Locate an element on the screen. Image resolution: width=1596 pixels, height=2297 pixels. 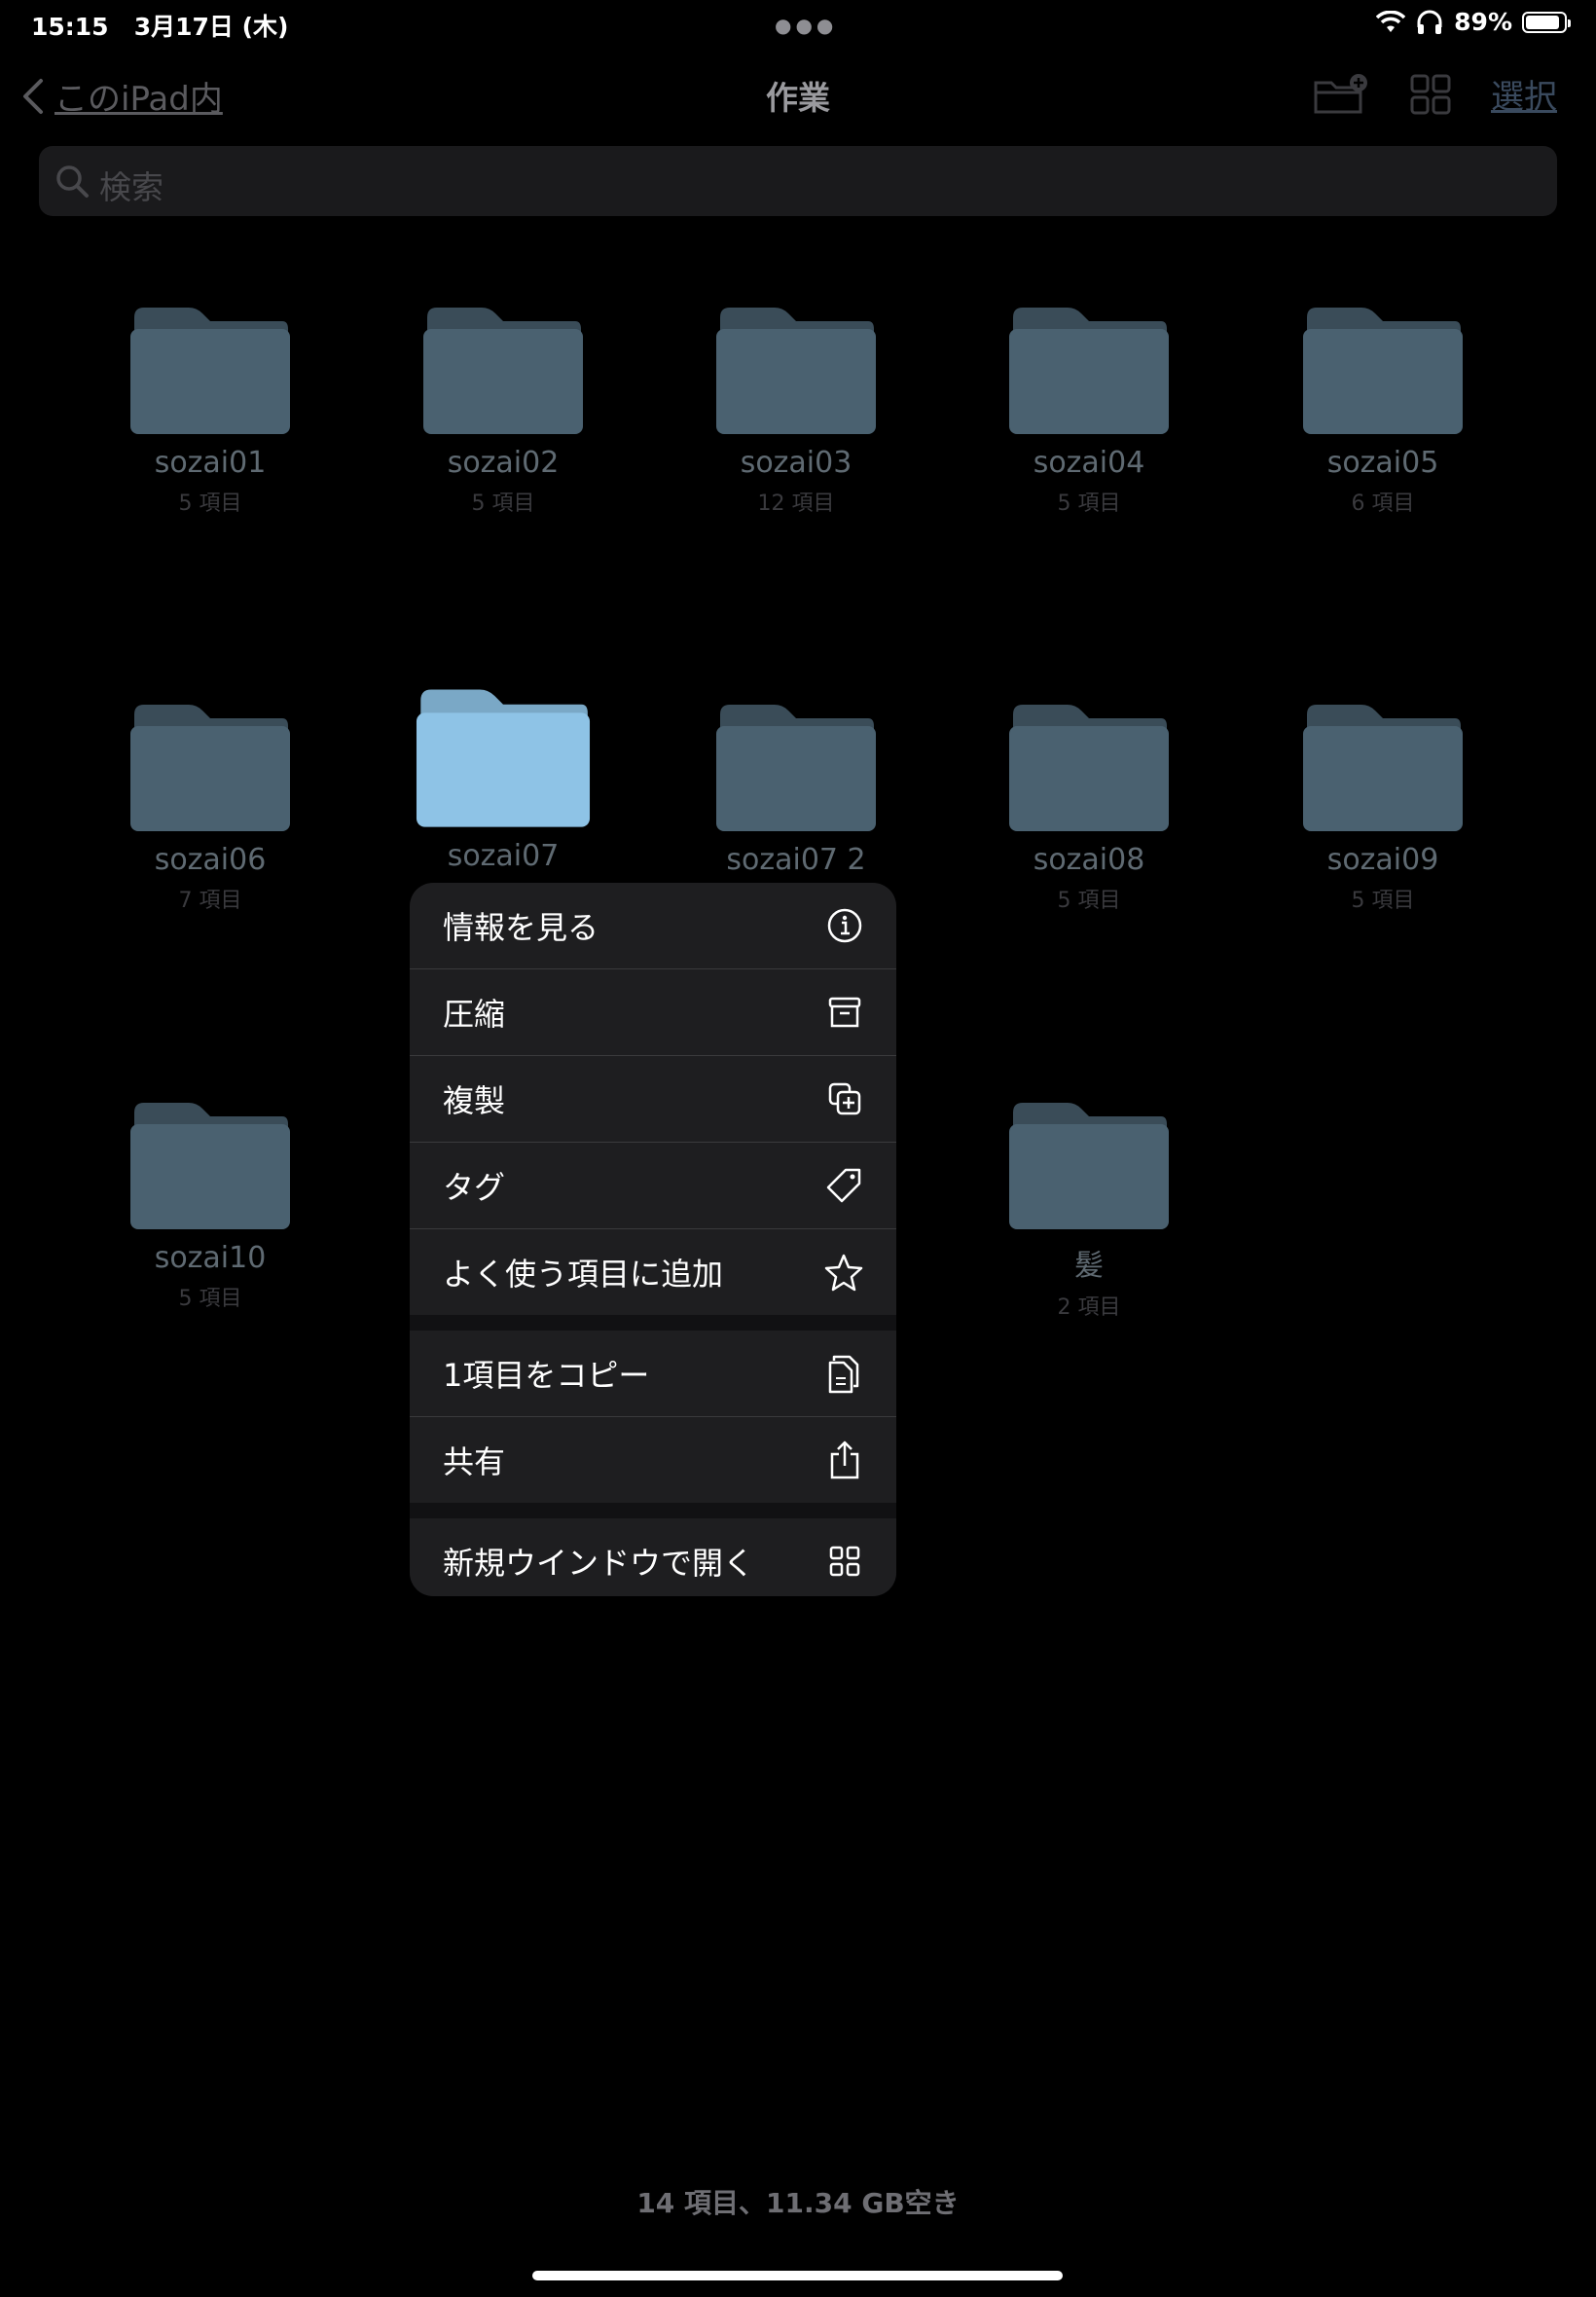
menu-item-tag: タグ is located at coordinates (653, 1185).